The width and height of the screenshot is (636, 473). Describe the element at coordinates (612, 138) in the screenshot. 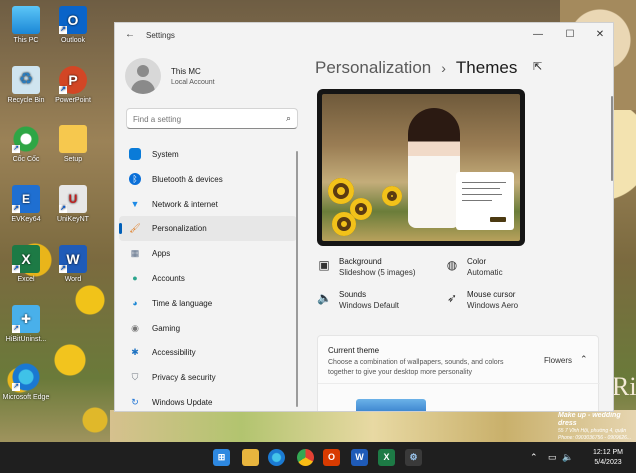

I see `content-scrollbar` at that location.